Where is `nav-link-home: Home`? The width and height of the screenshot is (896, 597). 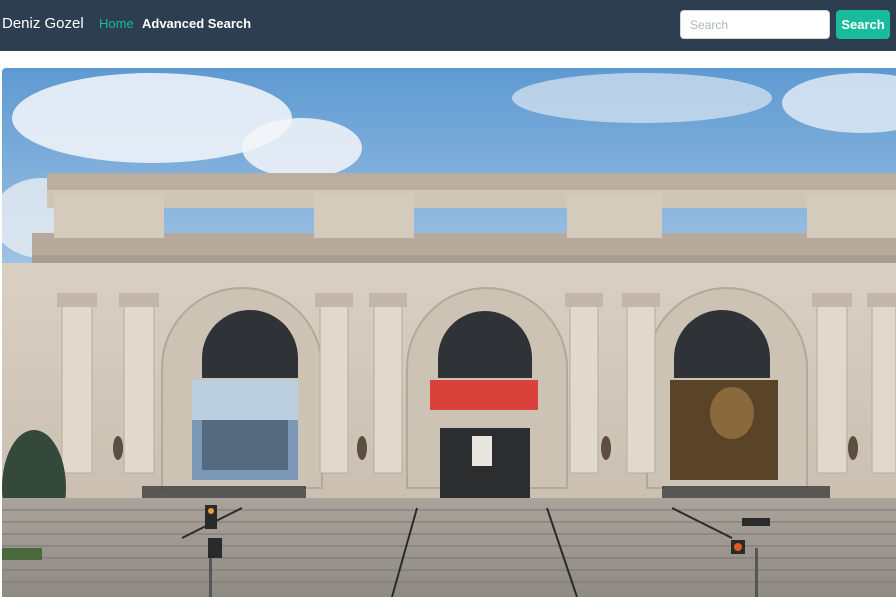 nav-link-home: Home is located at coordinates (116, 24).